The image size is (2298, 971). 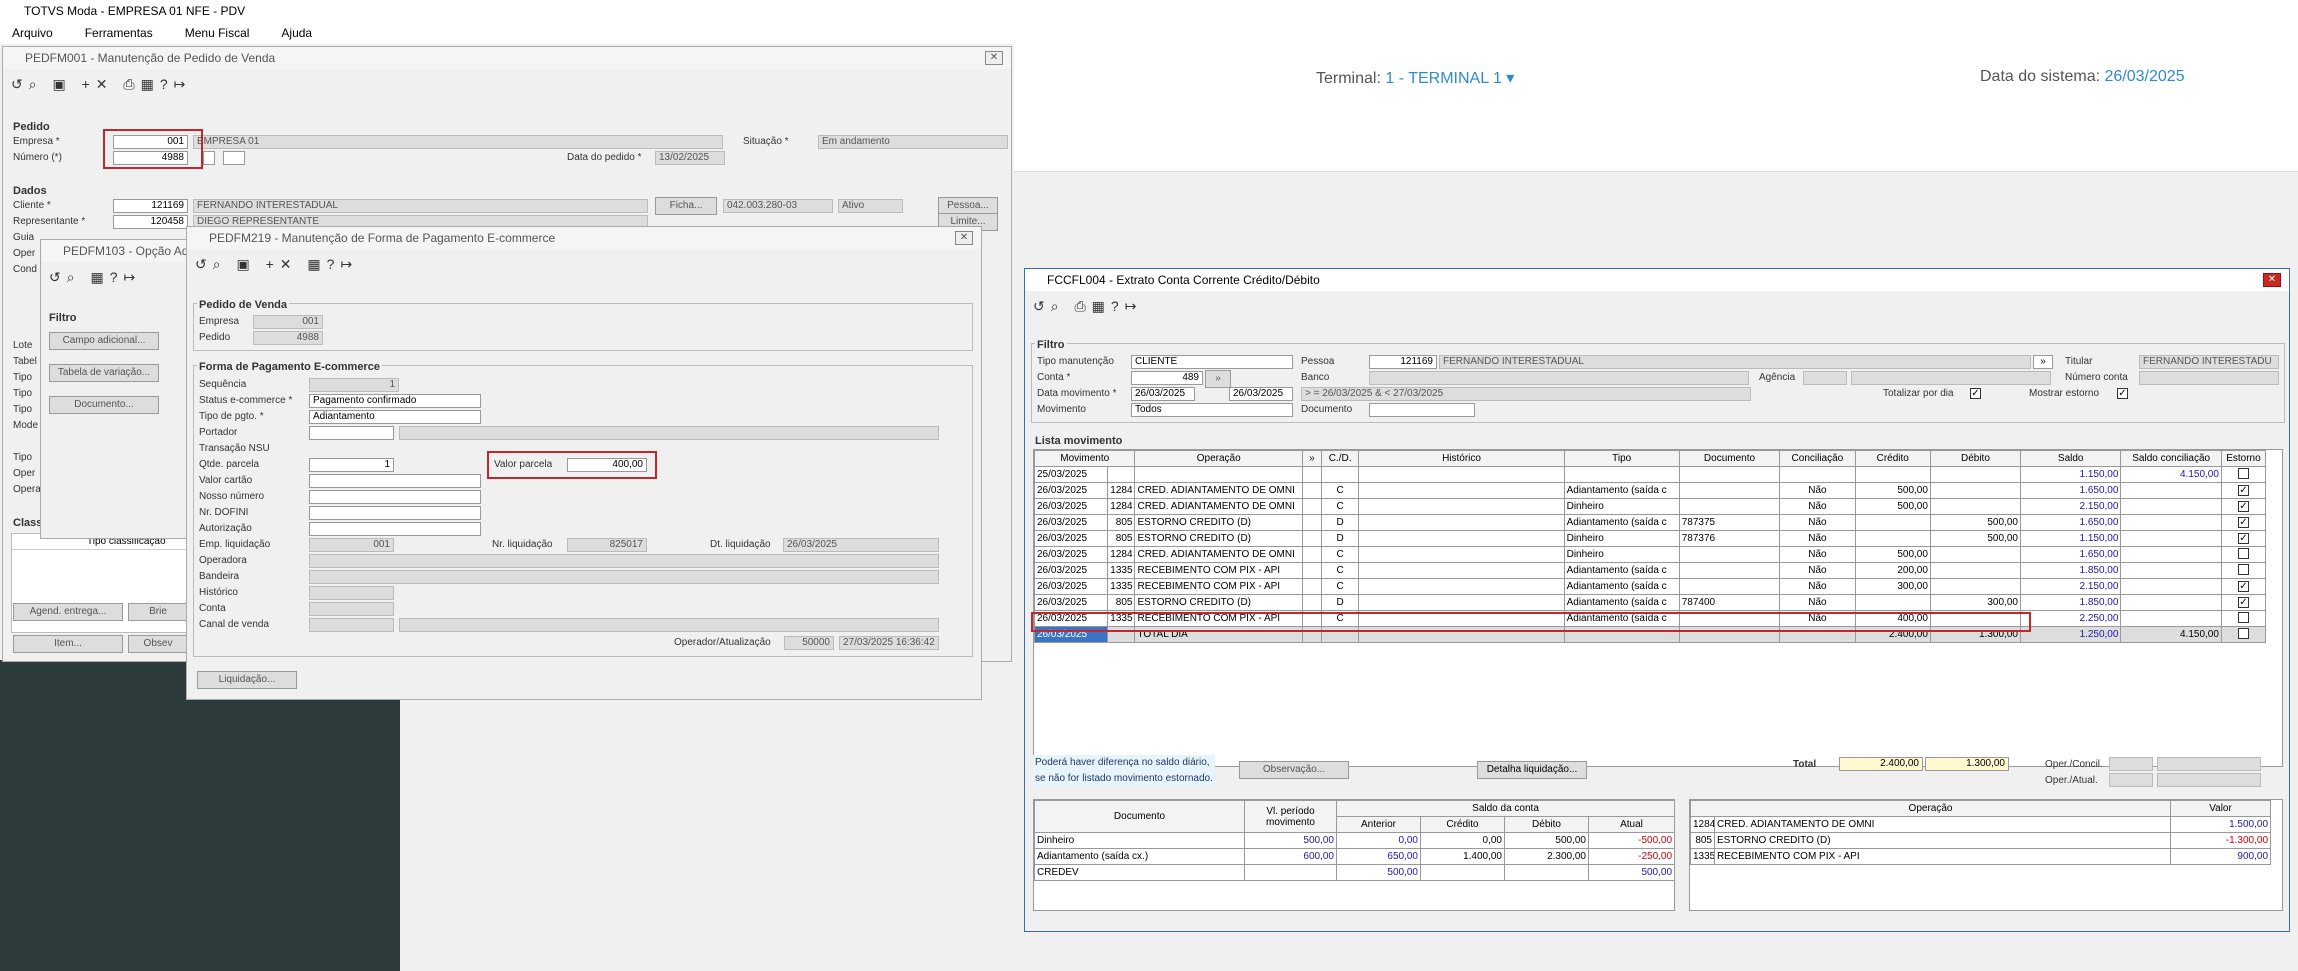 What do you see at coordinates (1443, 78) in the screenshot?
I see `terminal-value: 1 - TERMINAL 1` at bounding box center [1443, 78].